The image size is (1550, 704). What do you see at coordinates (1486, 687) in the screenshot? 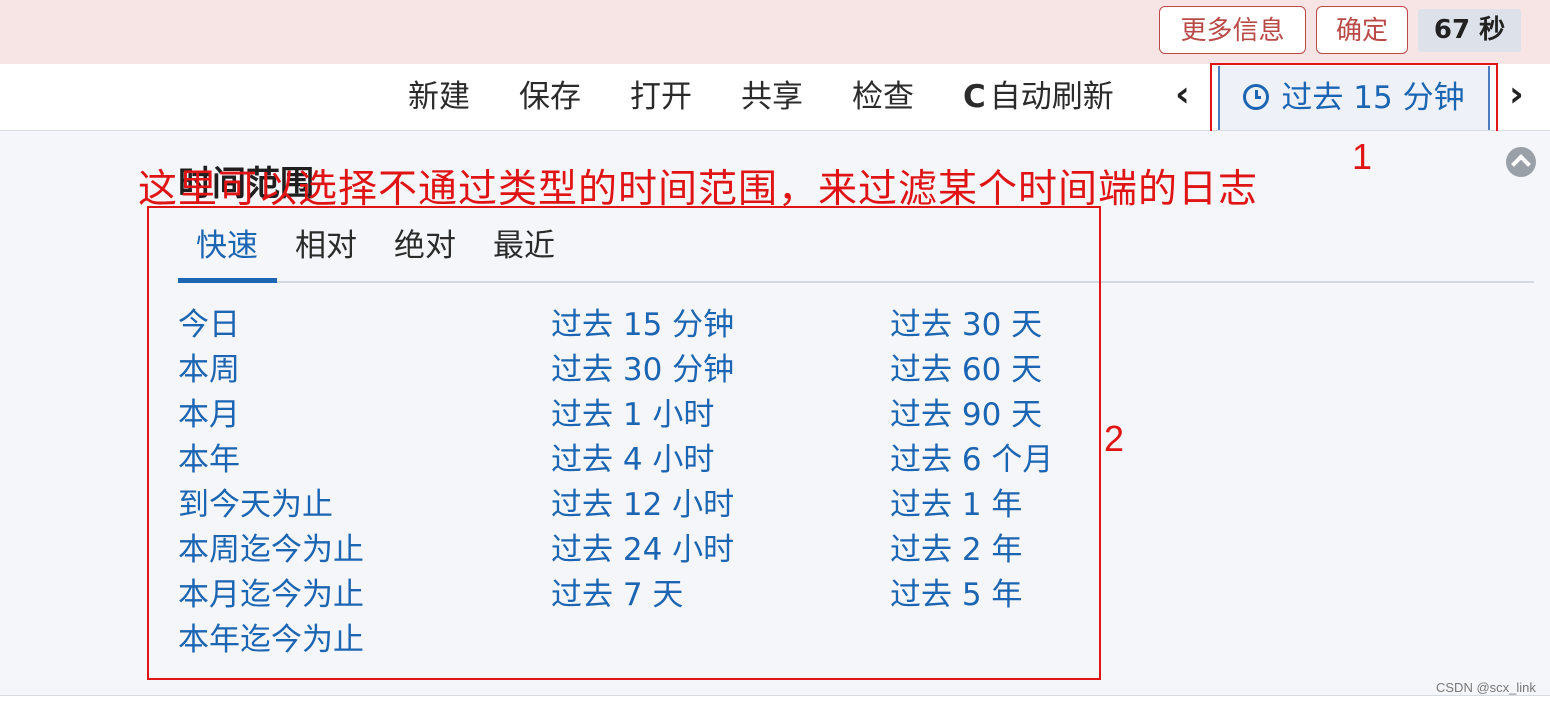
I see `watermark: CSDN @scx_link` at bounding box center [1486, 687].